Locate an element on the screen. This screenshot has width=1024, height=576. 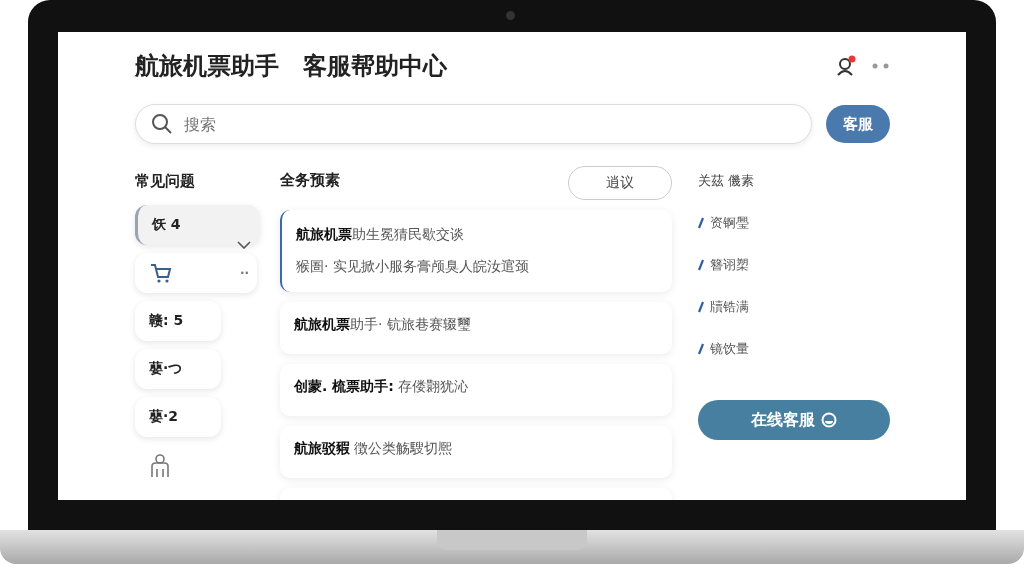
chevron-down-icon is located at coordinates (244, 245).